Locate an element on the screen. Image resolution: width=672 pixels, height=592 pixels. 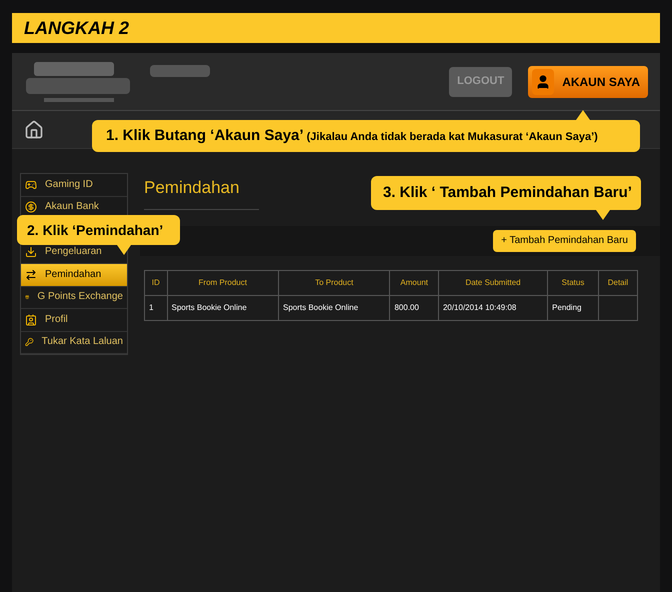
callout-text: 3. Klik ‘ Tambah Pemindahan Baru’ is located at coordinates (507, 192).